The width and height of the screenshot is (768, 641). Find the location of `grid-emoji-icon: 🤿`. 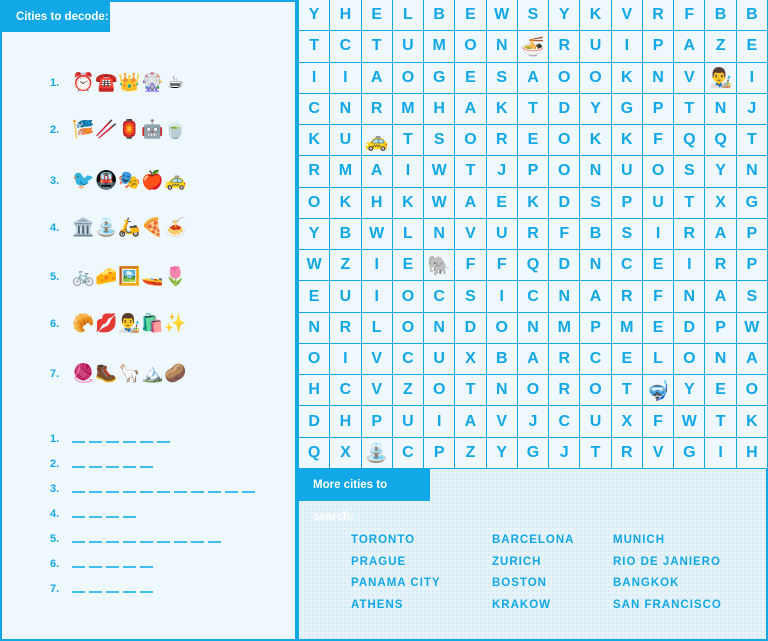

grid-emoji-icon: 🤿 is located at coordinates (658, 391).